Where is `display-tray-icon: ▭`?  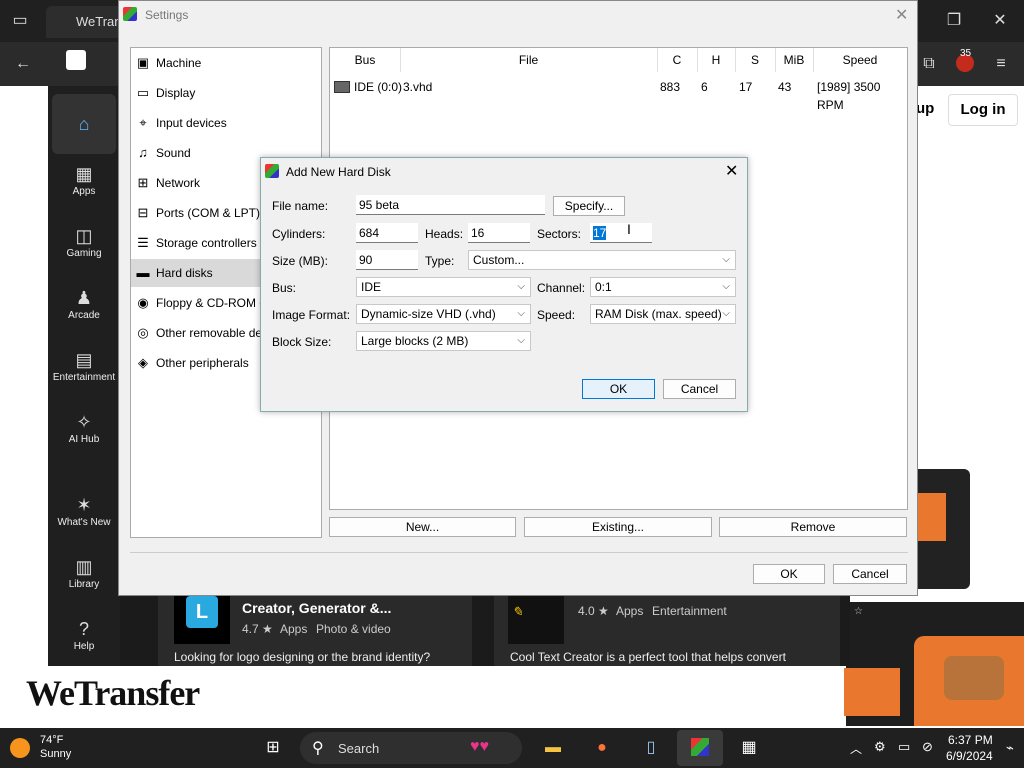
display-tray-icon: ▭ is located at coordinates (904, 747).